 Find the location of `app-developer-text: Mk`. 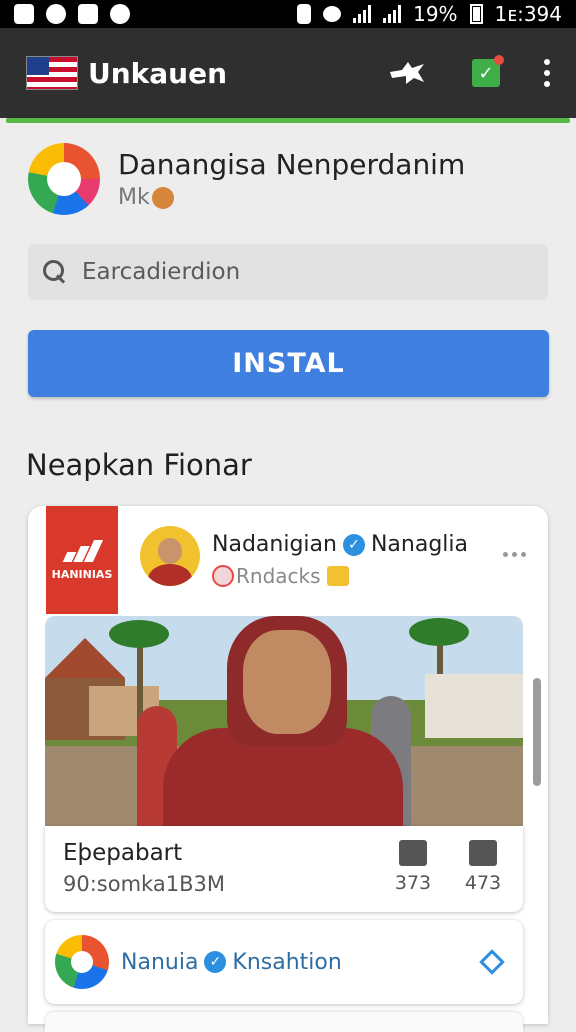

app-developer-text: Mk is located at coordinates (134, 197).